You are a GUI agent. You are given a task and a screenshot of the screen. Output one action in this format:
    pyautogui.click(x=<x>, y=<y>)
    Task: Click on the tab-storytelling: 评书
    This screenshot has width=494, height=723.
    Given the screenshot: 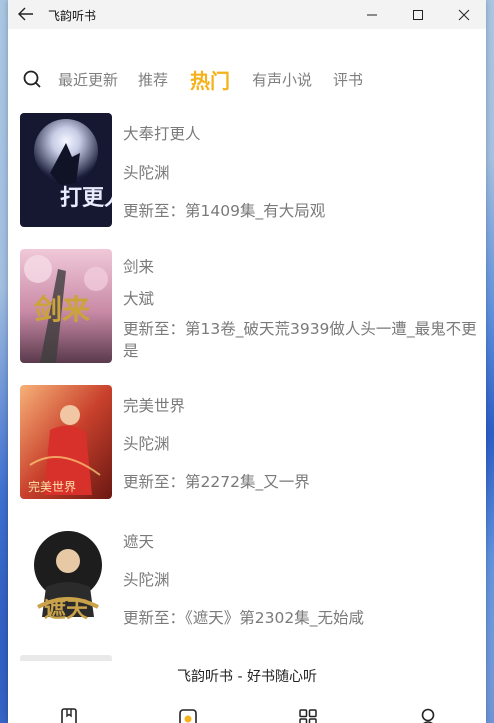 What is the action you would take?
    pyautogui.click(x=348, y=79)
    